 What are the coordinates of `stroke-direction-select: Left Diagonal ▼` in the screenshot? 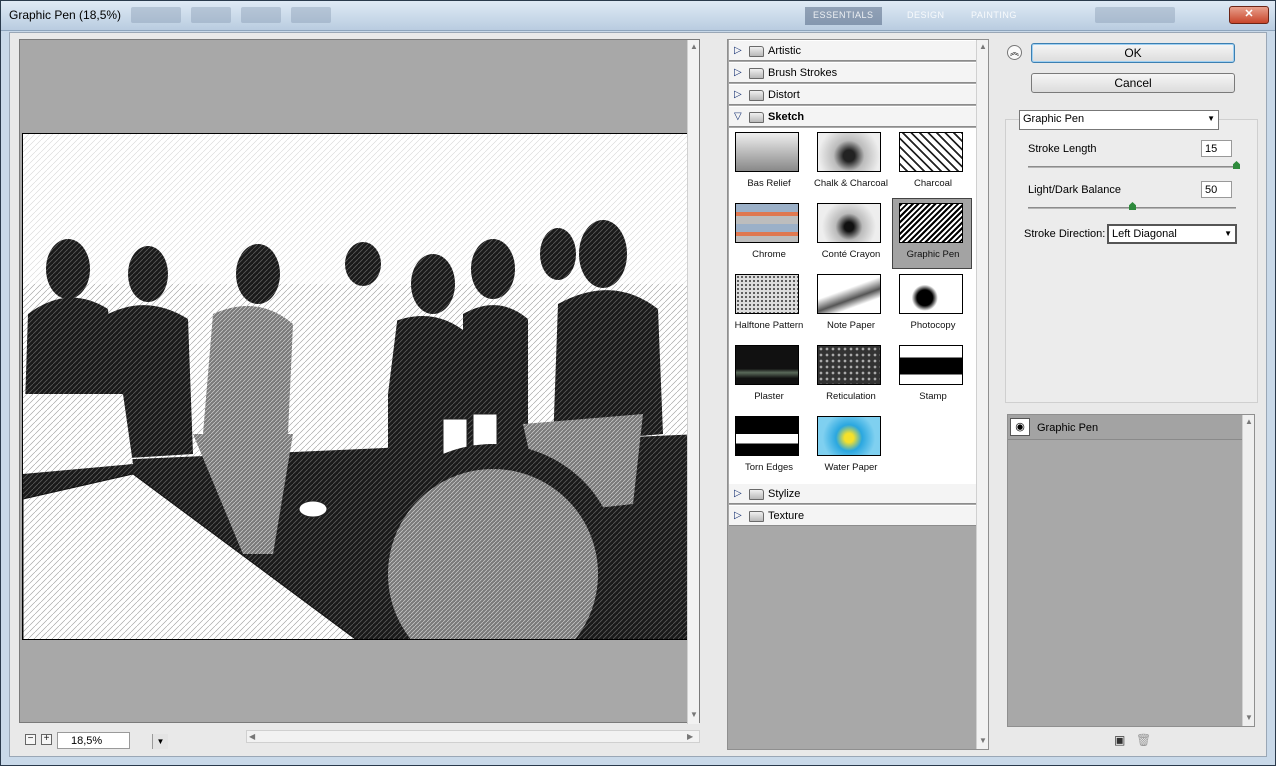 It's located at (1172, 234).